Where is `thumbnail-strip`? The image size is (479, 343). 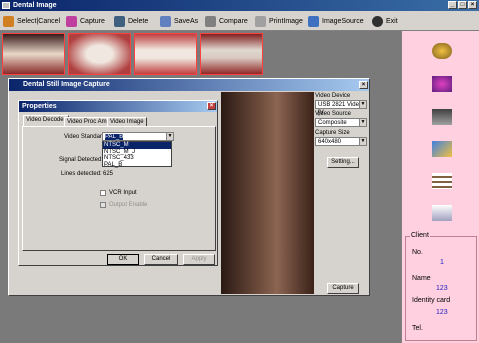 thumbnail-strip is located at coordinates (200, 53).